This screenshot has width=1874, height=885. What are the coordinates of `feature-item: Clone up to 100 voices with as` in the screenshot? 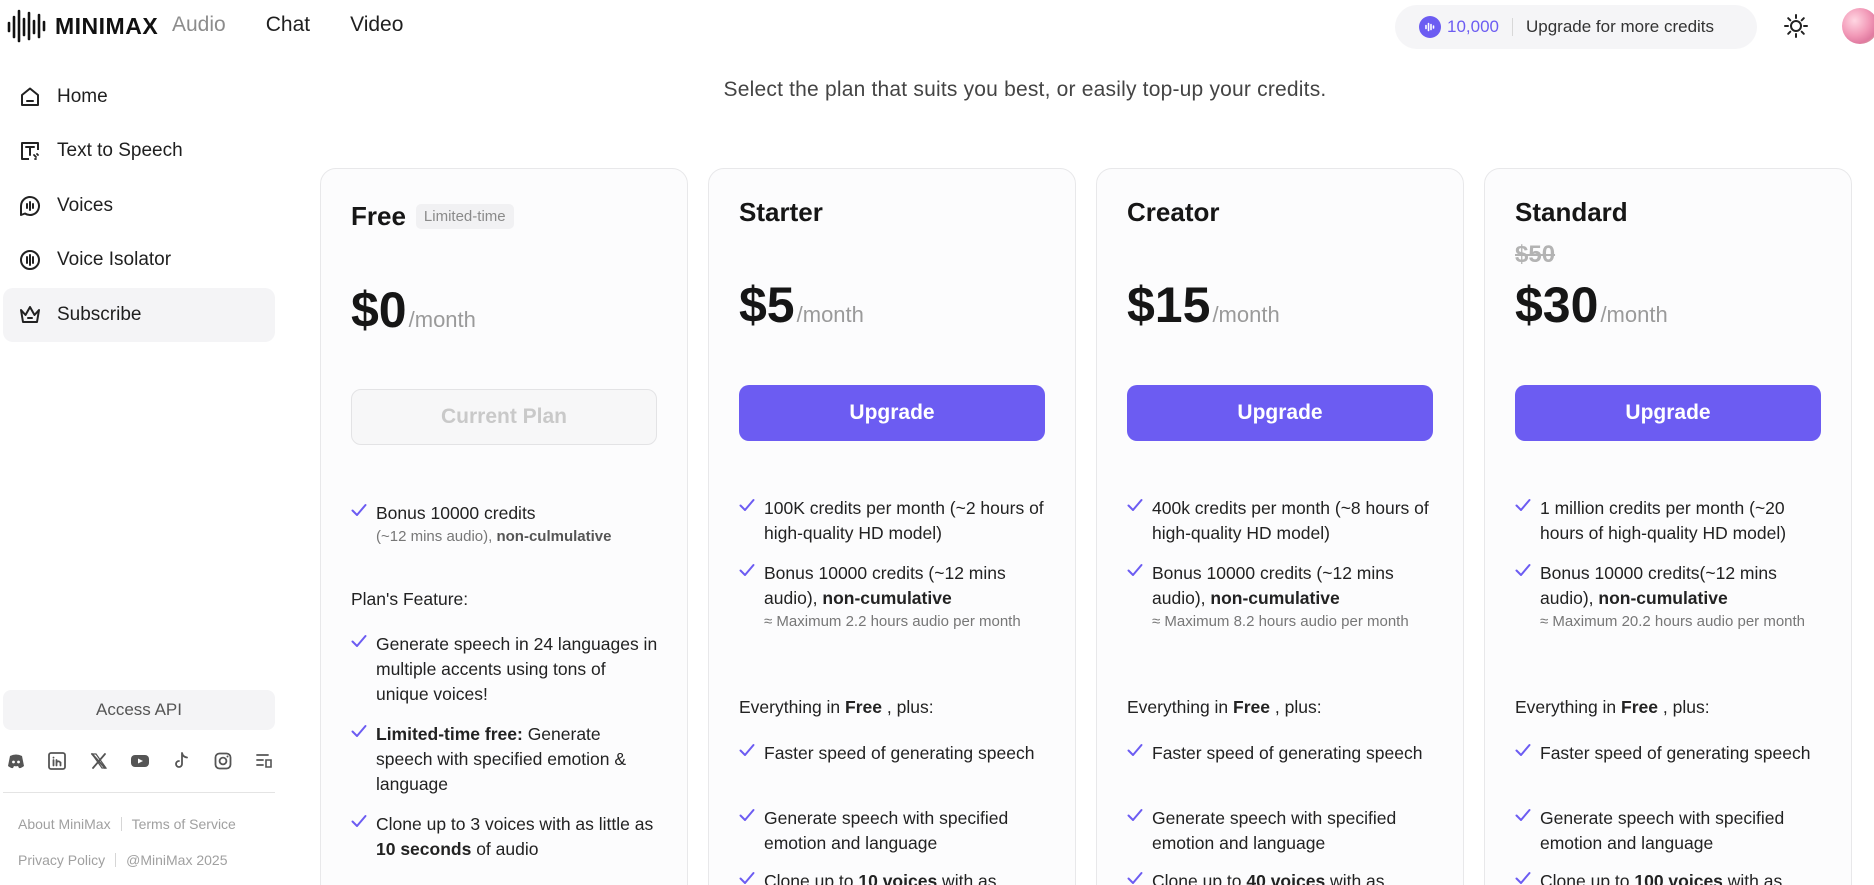 It's located at (1670, 877).